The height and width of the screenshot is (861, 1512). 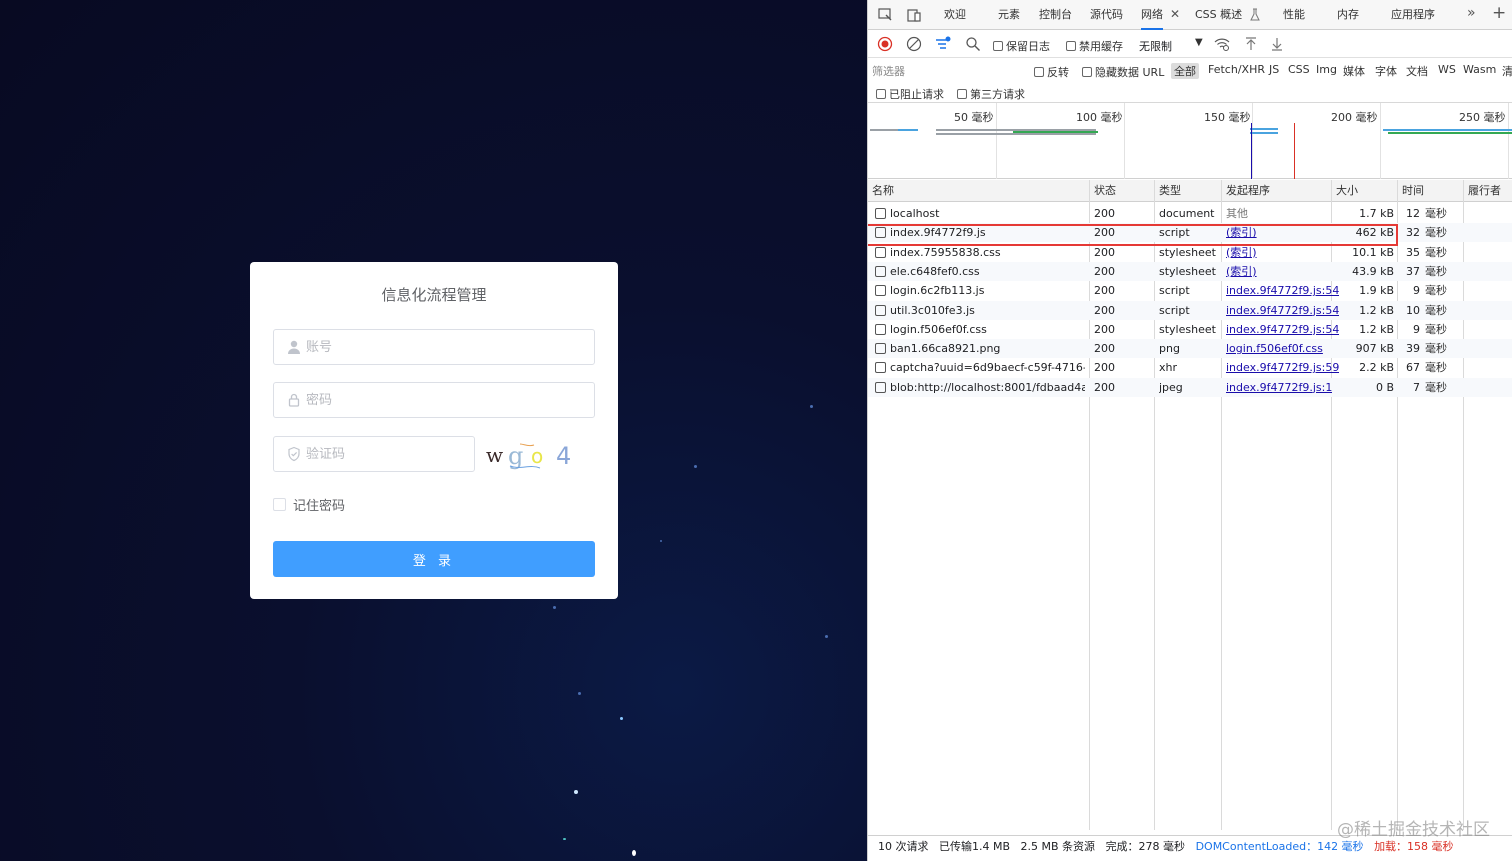 What do you see at coordinates (1326, 69) in the screenshot?
I see `filter-type-img: Img` at bounding box center [1326, 69].